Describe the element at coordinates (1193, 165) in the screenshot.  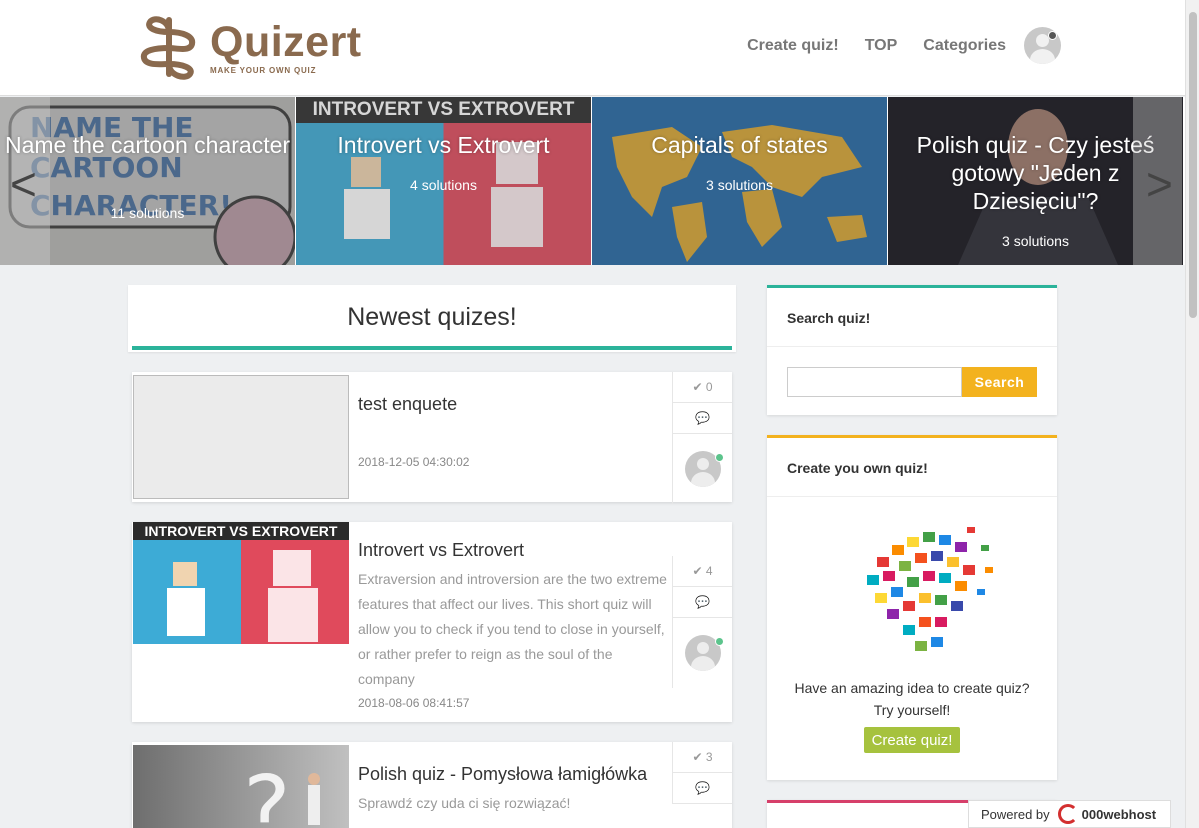
I see `scrollbar-thumb` at that location.